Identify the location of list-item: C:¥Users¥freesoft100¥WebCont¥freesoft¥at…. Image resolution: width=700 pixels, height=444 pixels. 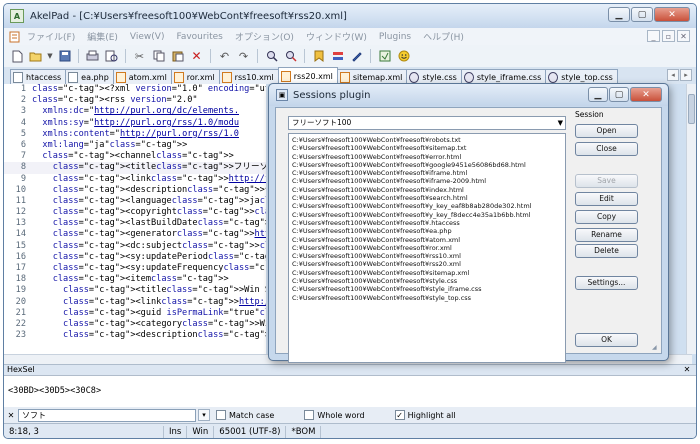
(427, 240).